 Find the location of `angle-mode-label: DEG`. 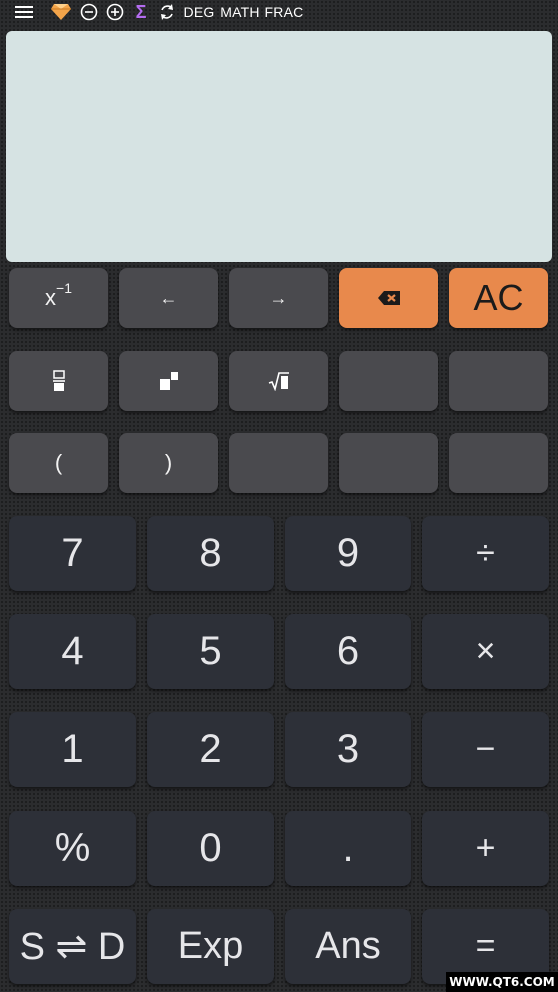

angle-mode-label: DEG is located at coordinates (199, 12).